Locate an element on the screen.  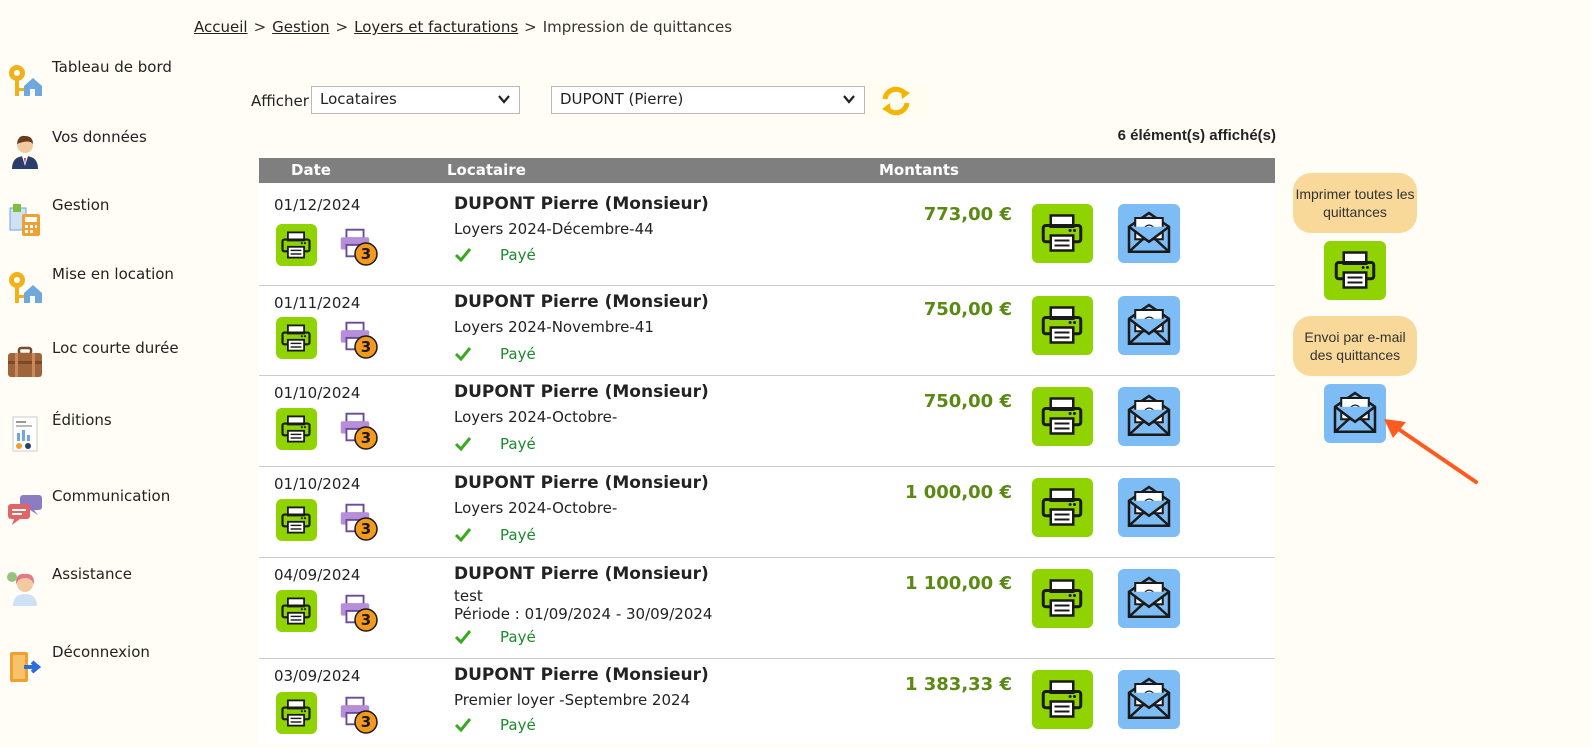
column-header-tenant: Locataire is located at coordinates (486, 170).